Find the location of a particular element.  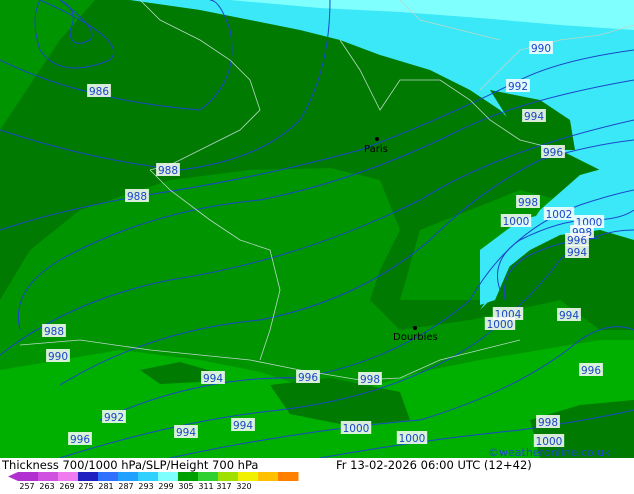

legend-tick-label: 320 is located at coordinates (243, 486).